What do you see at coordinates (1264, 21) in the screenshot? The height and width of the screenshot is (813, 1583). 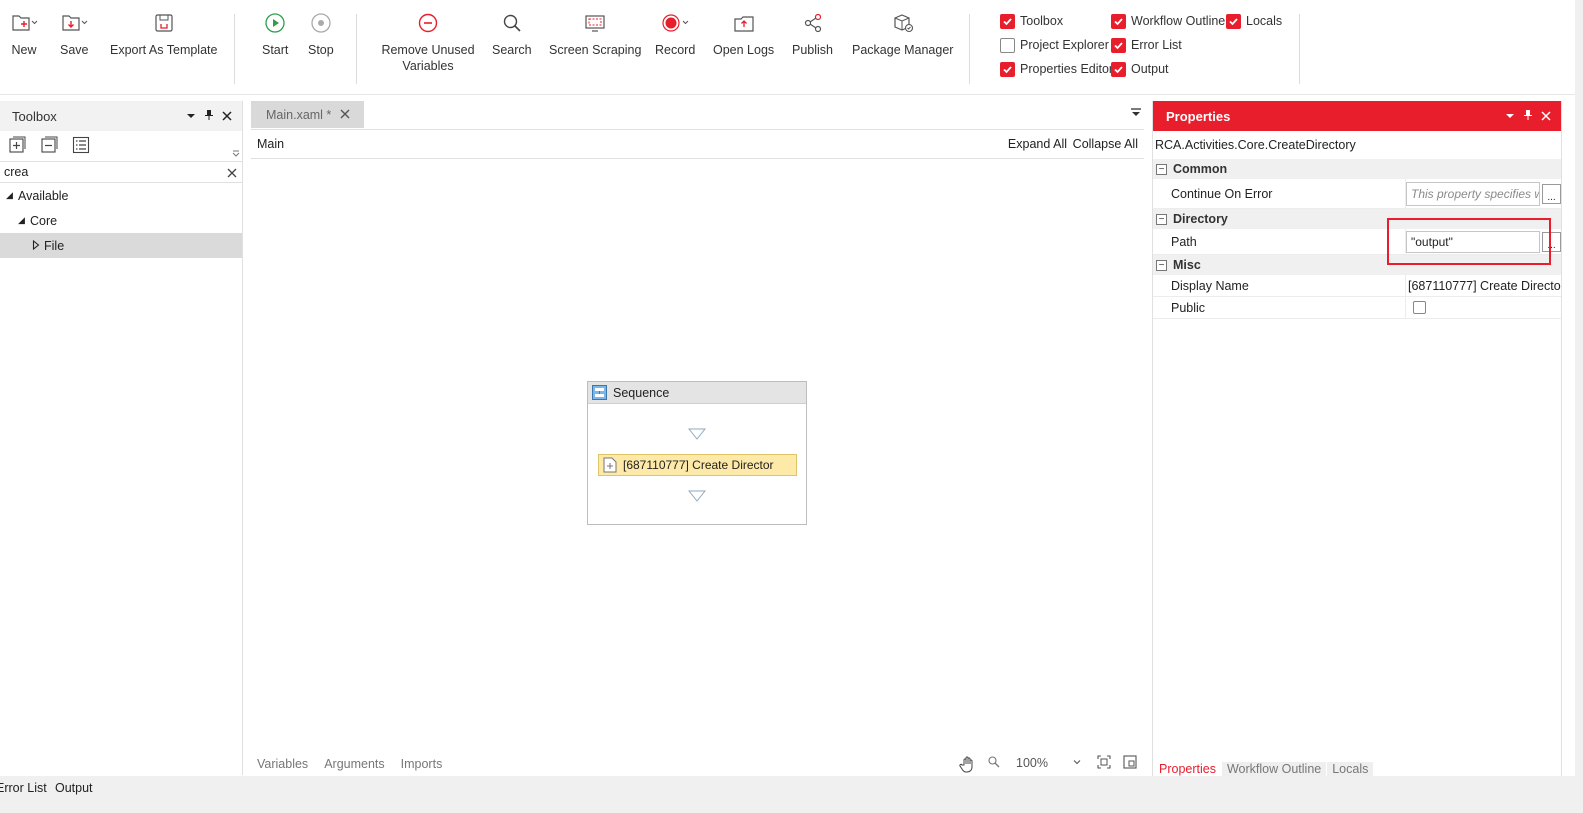 I see `toggle-label: Locals` at bounding box center [1264, 21].